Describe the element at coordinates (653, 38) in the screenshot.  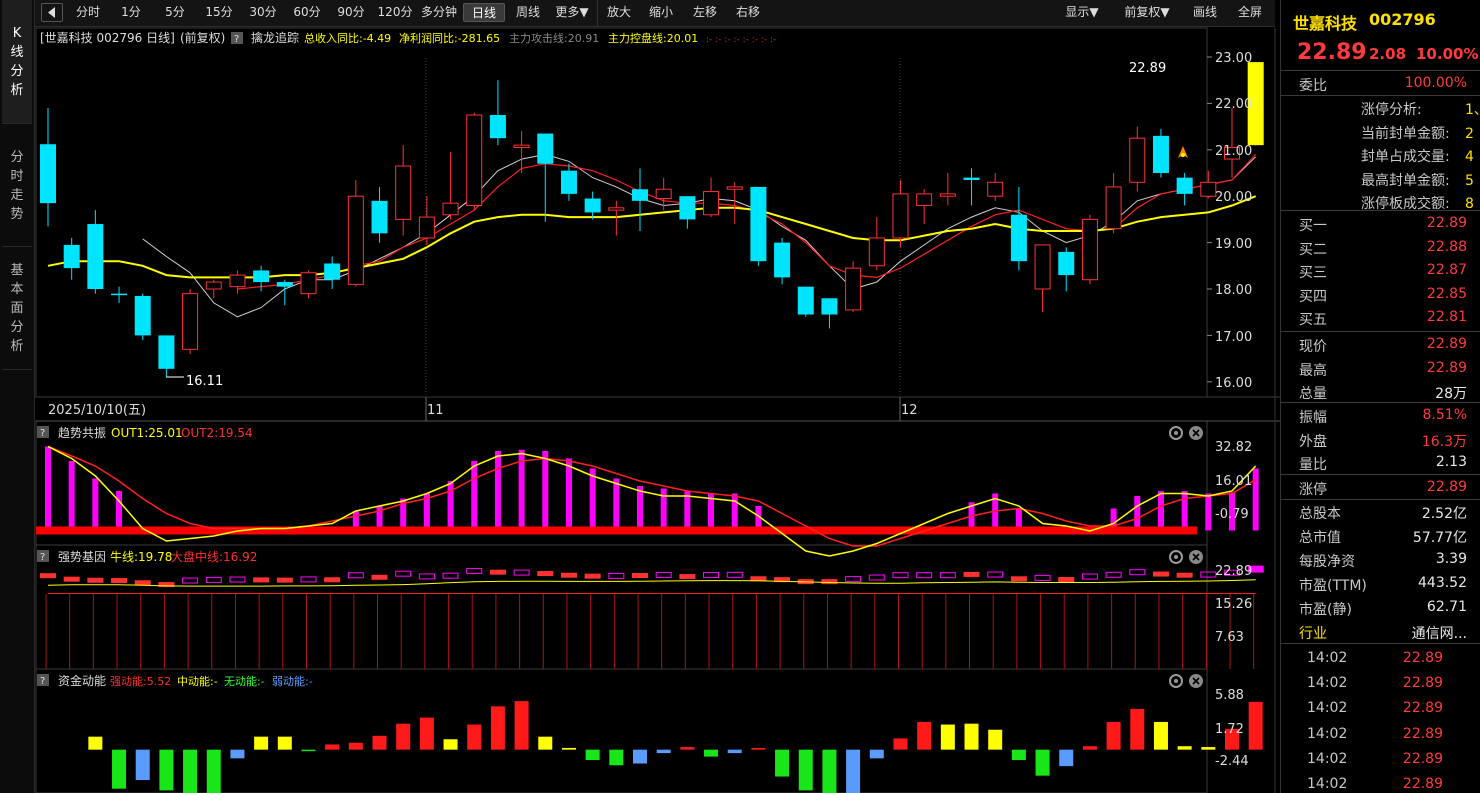
I see `control-line-value: 主力控盘线:20.01` at that location.